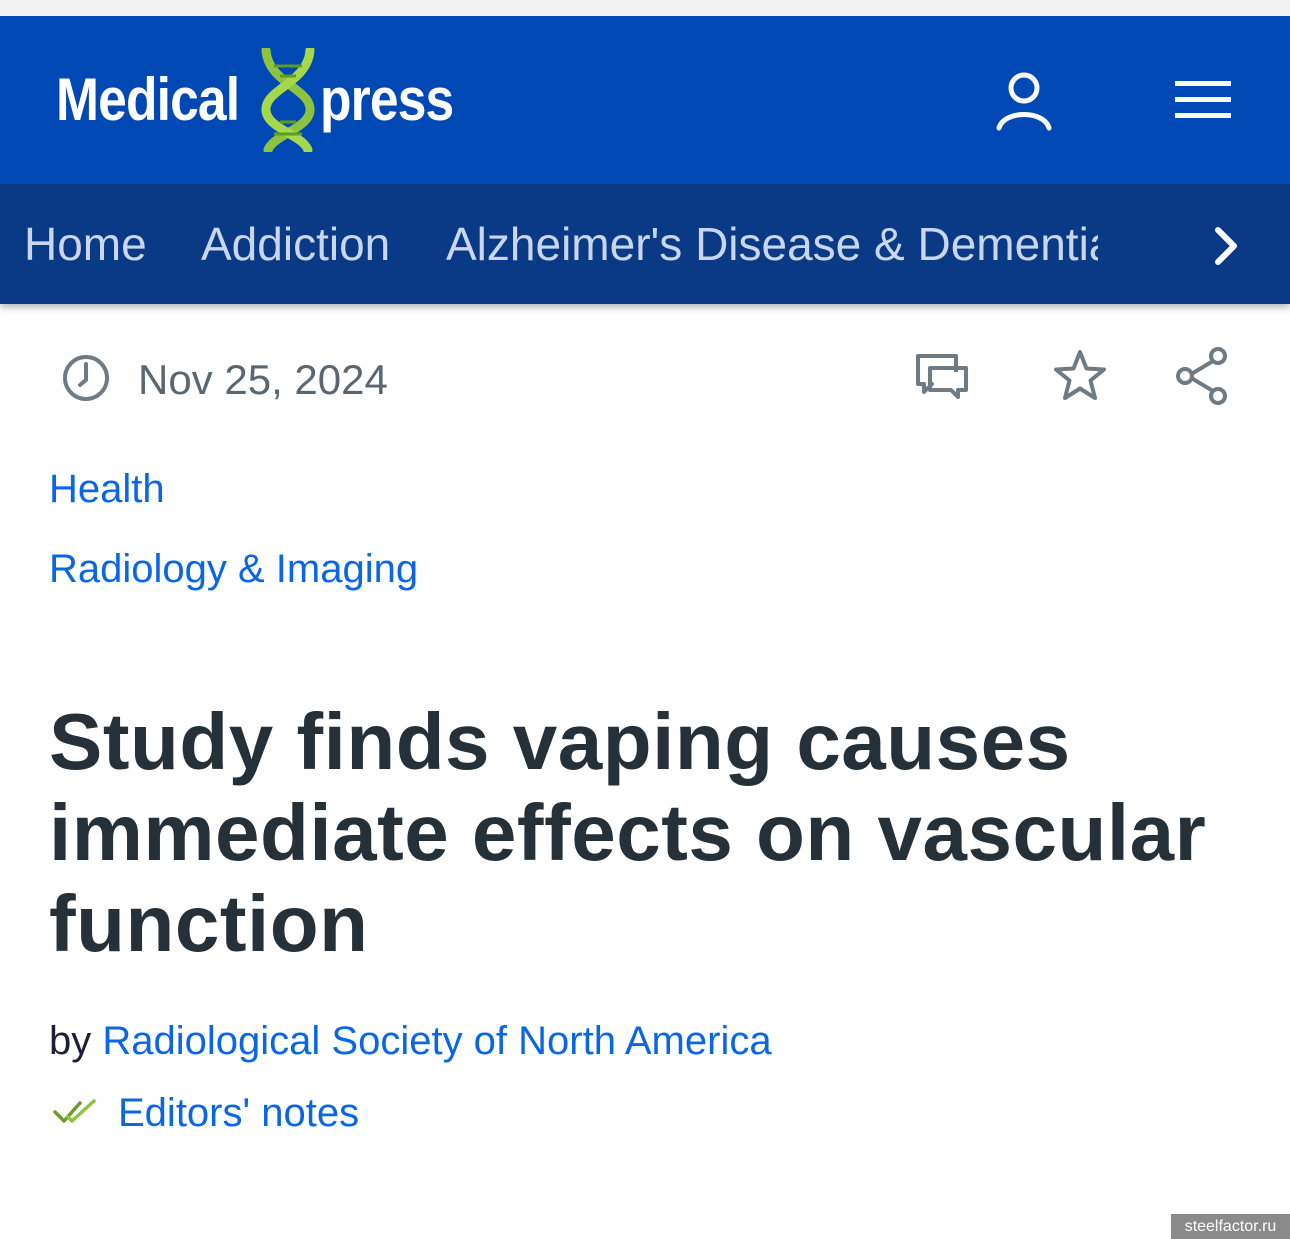 This screenshot has width=1290, height=1239. What do you see at coordinates (436, 1041) in the screenshot?
I see `author-link: Radiological Society of North America` at bounding box center [436, 1041].